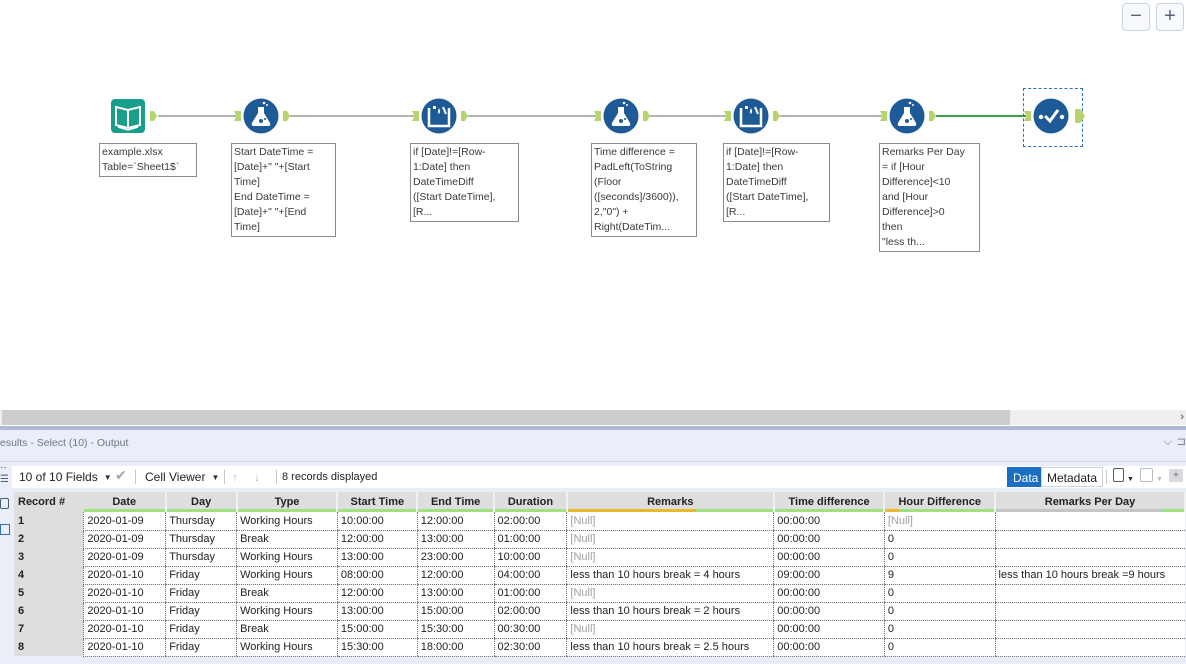 This screenshot has width=1186, height=664. What do you see at coordinates (1118, 475) in the screenshot?
I see `clipboard-icon` at bounding box center [1118, 475].